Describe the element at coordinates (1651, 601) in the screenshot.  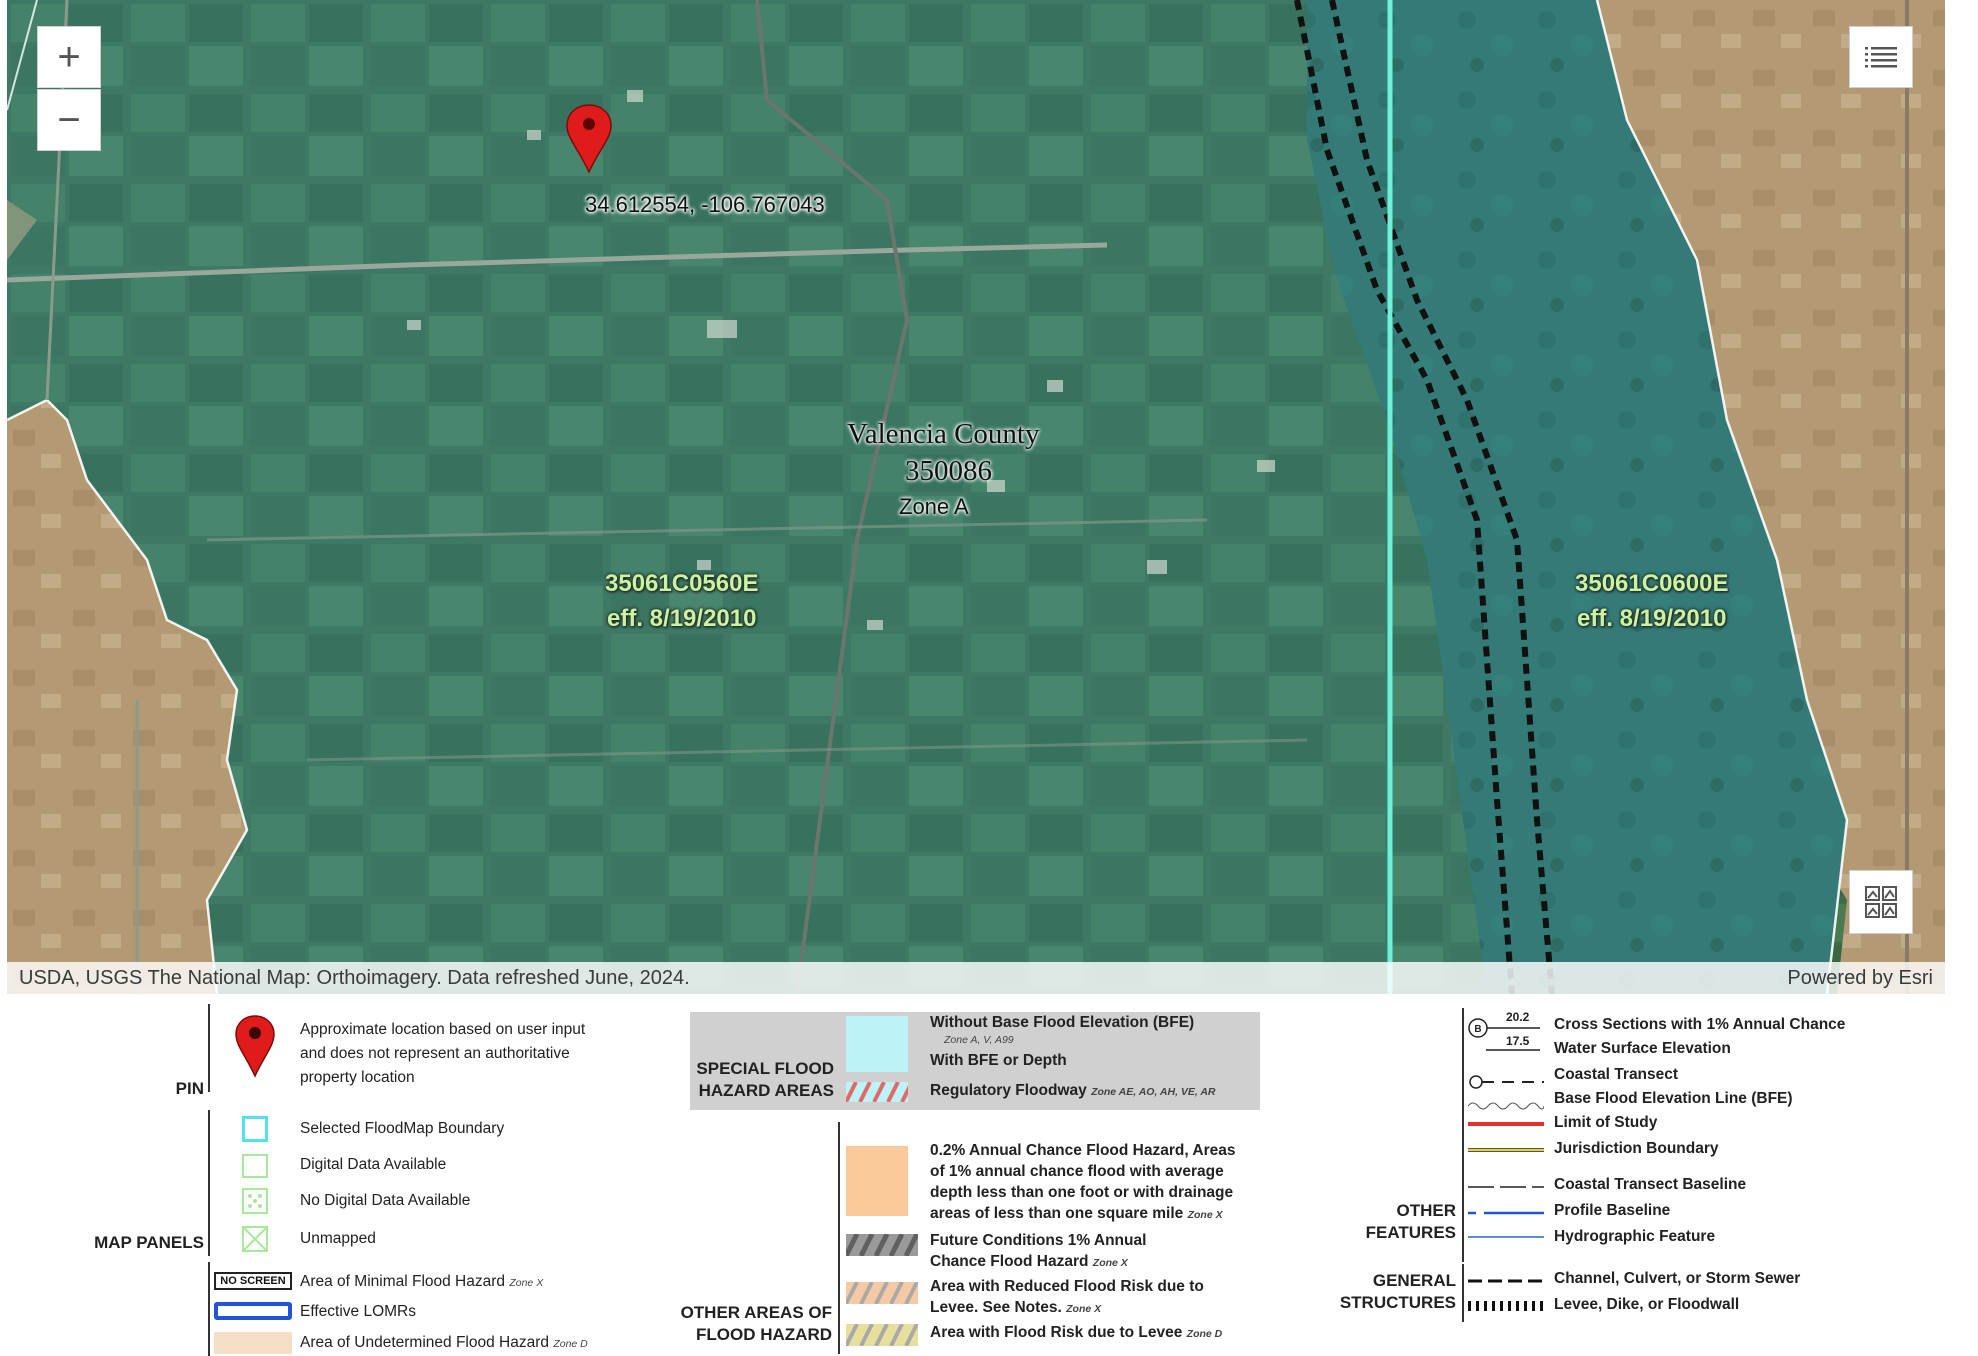
I see `firm-panel-label: 35061C0600E eff. 8/19/2010` at that location.